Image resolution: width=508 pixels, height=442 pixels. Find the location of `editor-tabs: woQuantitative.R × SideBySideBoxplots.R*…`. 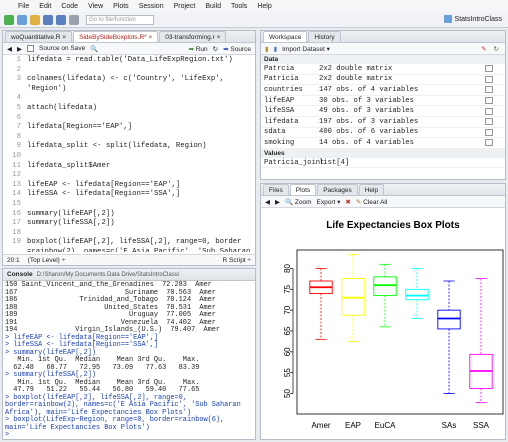

editor-tabs: woQuantitative.R × SideBySideBoxplots.R*… is located at coordinates (129, 37).